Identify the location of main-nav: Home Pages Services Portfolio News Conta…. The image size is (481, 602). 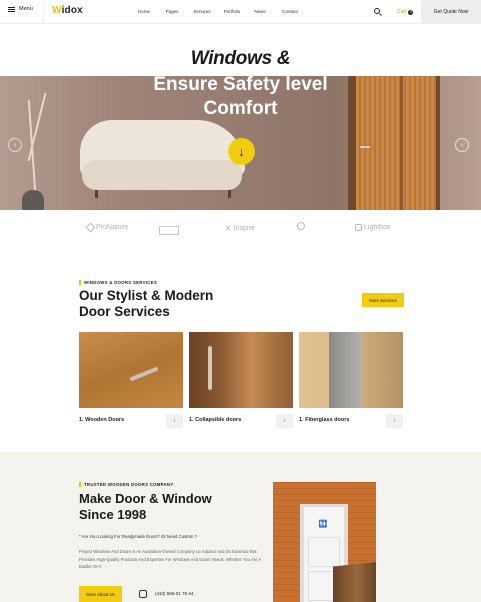
(217, 11).